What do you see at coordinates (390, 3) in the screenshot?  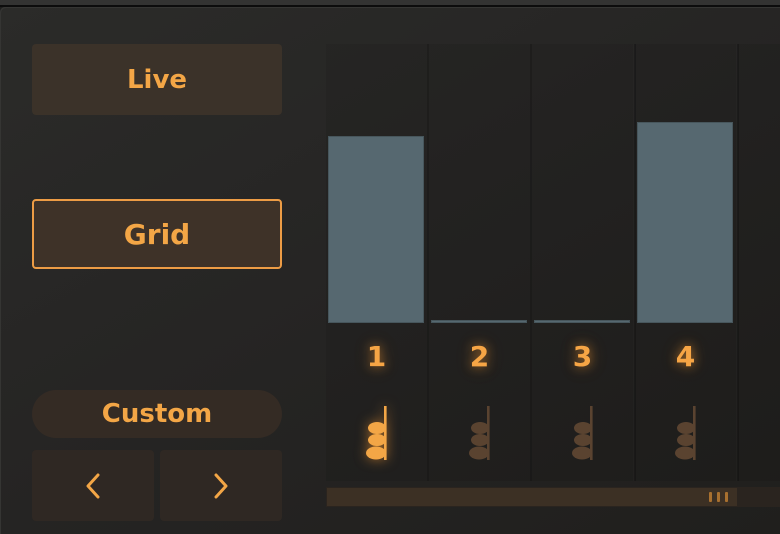 I see `window-top-border` at bounding box center [390, 3].